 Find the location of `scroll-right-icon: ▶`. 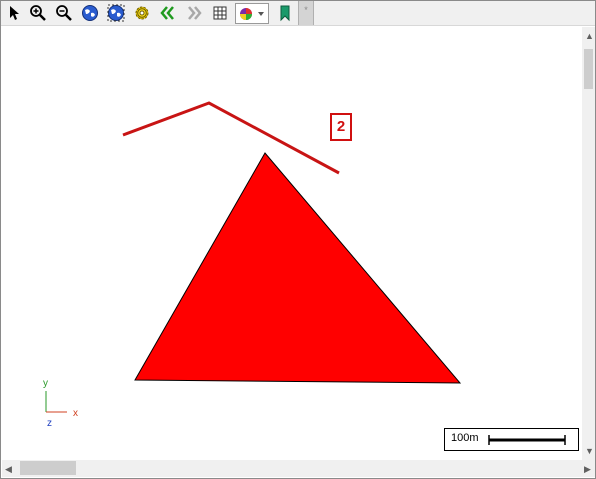

scroll-right-icon: ▶ is located at coordinates (587, 469).